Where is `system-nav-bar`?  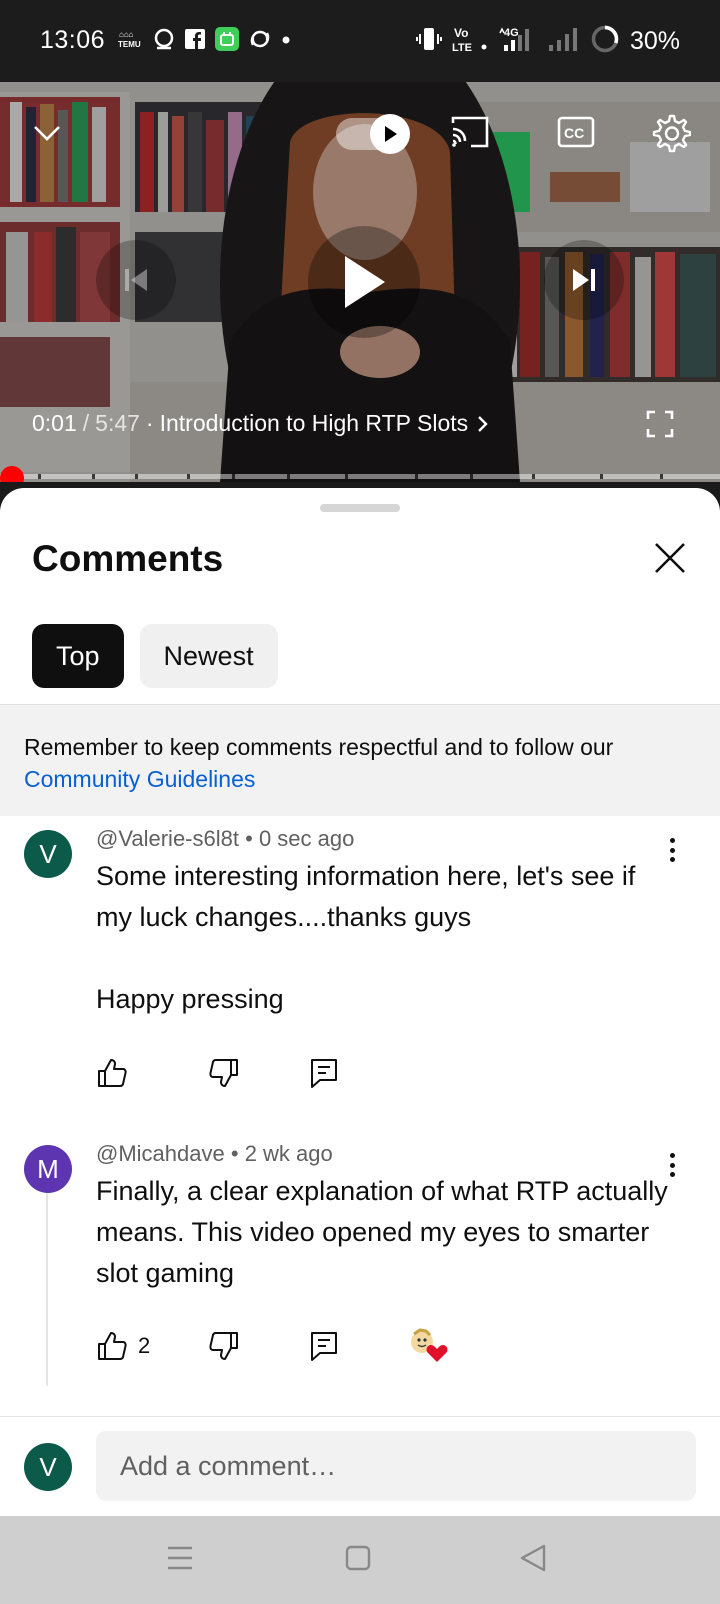
system-nav-bar is located at coordinates (360, 1560).